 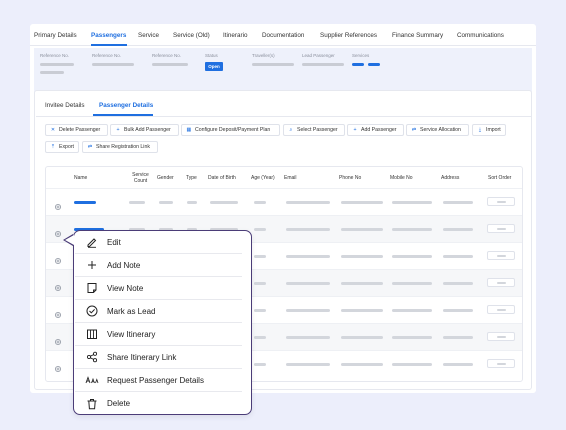 I want to click on summary-label: Lead Passenger, so click(x=318, y=55).